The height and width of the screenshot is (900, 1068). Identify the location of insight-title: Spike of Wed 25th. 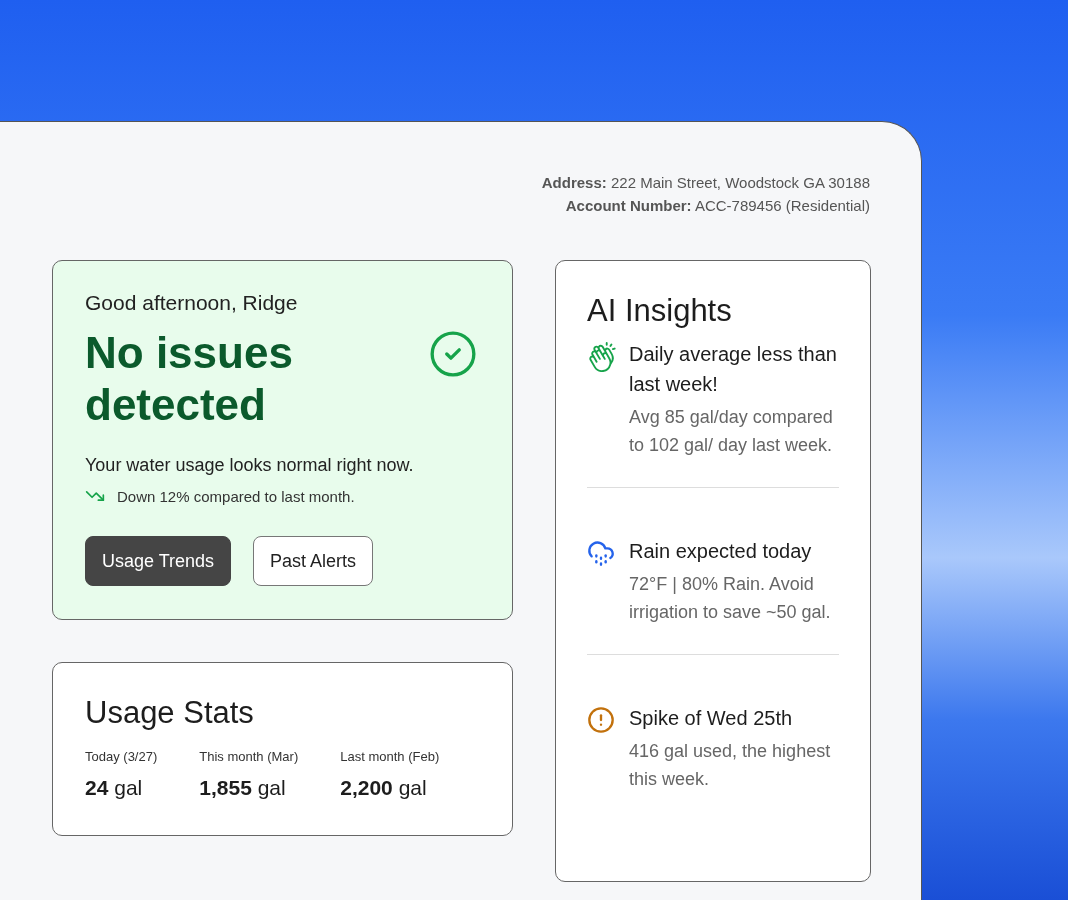
(711, 718).